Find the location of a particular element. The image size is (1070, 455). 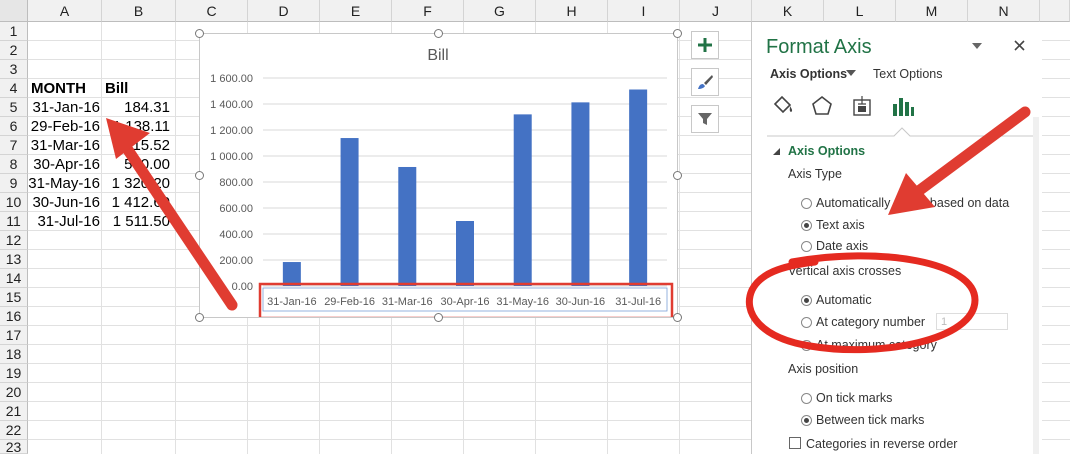

category-number-input: 1 is located at coordinates (972, 321).